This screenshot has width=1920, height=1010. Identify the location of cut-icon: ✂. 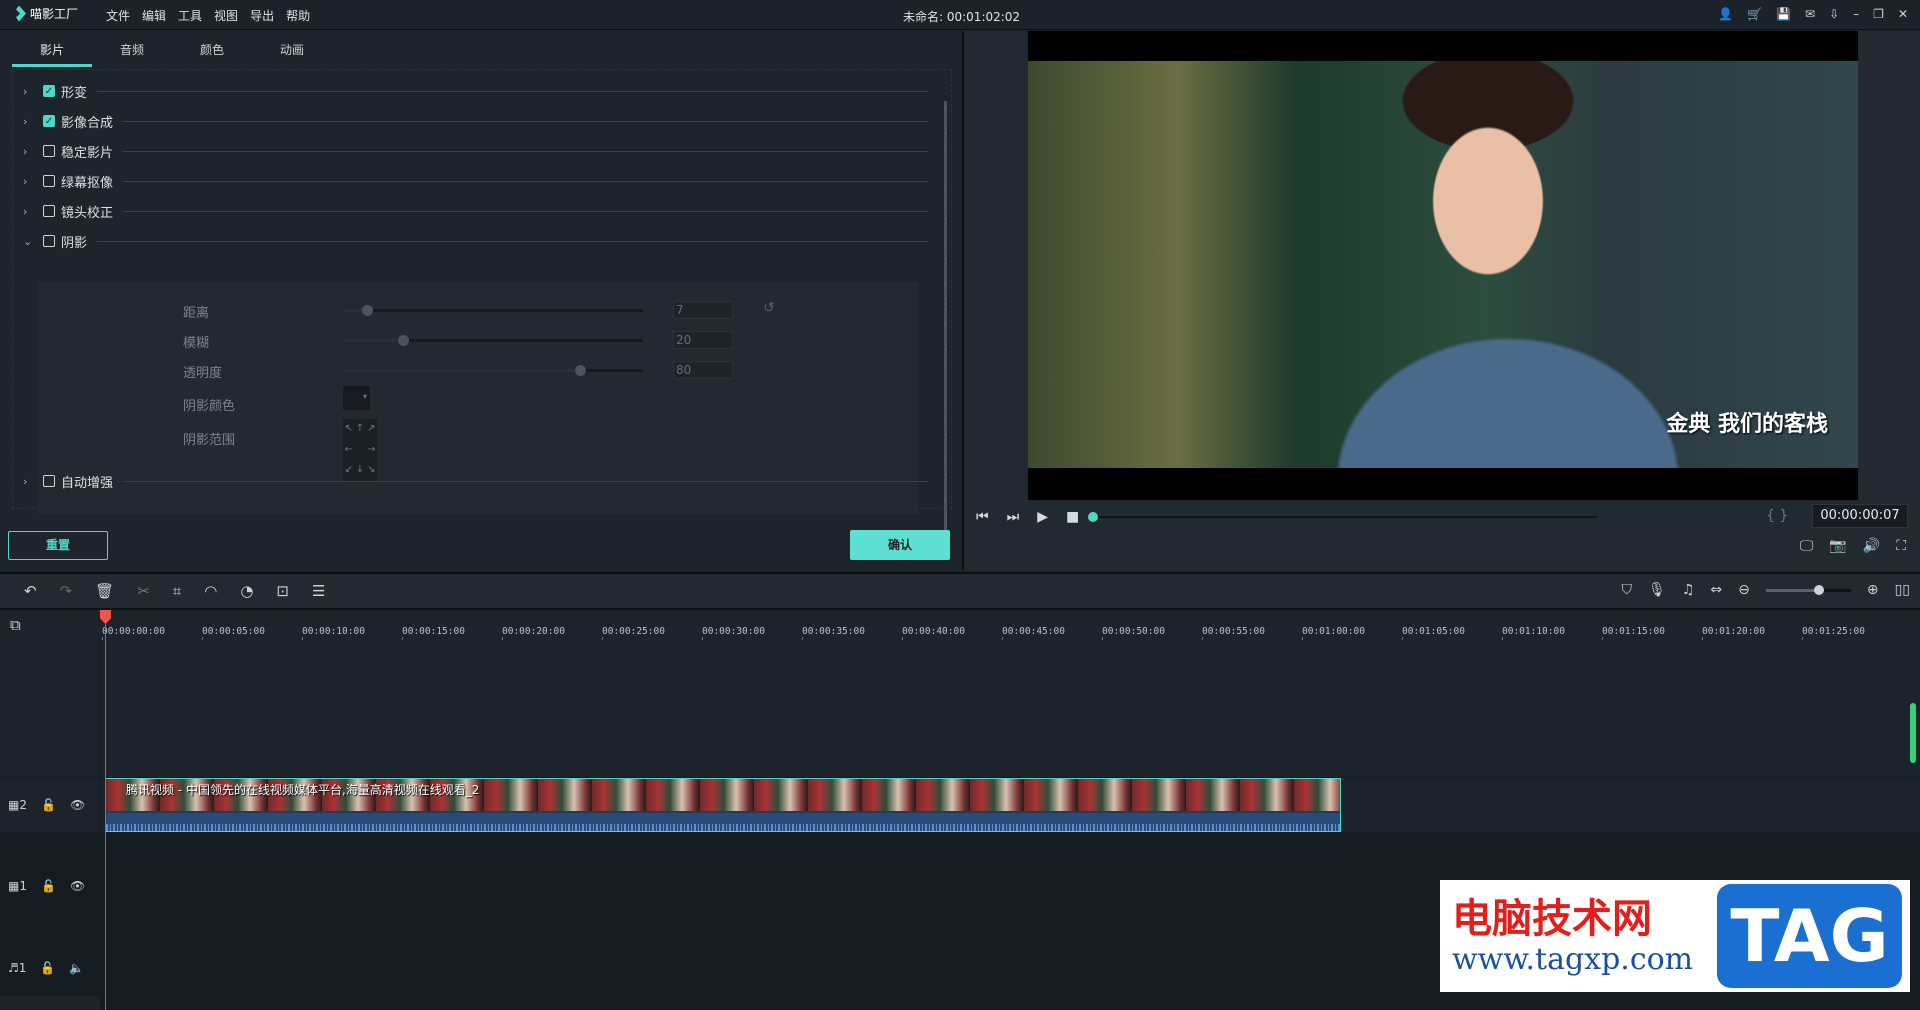
(143, 591).